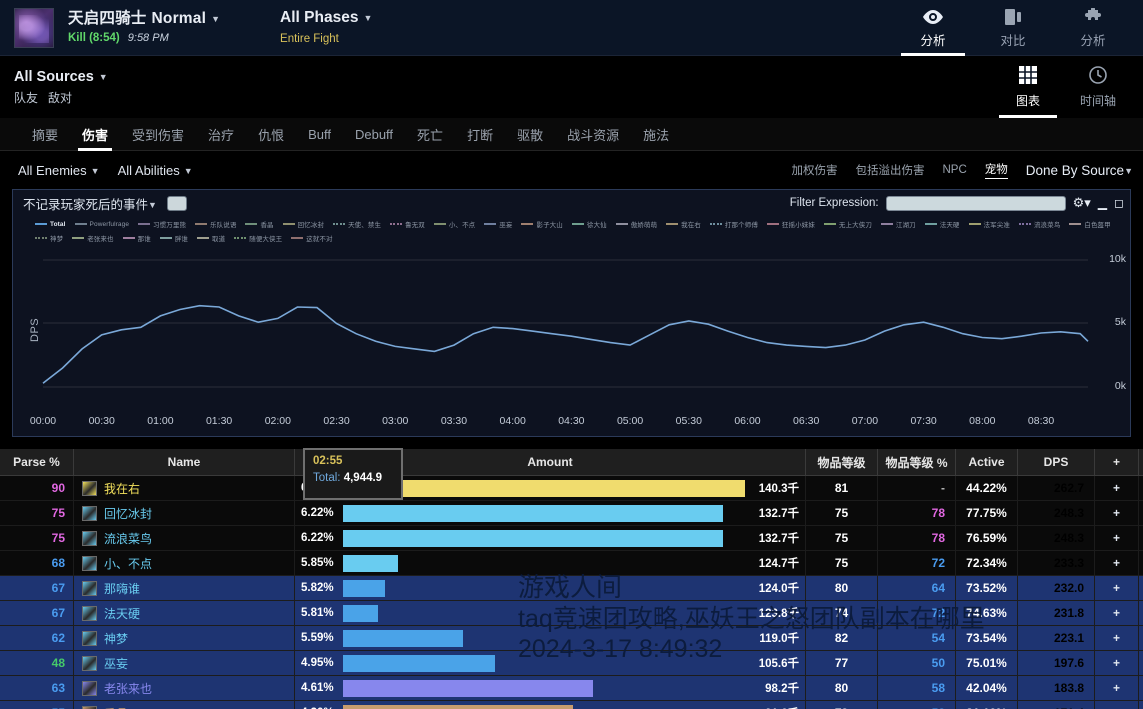 Image resolution: width=1143 pixels, height=709 pixels. What do you see at coordinates (917, 462) in the screenshot?
I see `table-column-header: 物品等级 %` at bounding box center [917, 462].